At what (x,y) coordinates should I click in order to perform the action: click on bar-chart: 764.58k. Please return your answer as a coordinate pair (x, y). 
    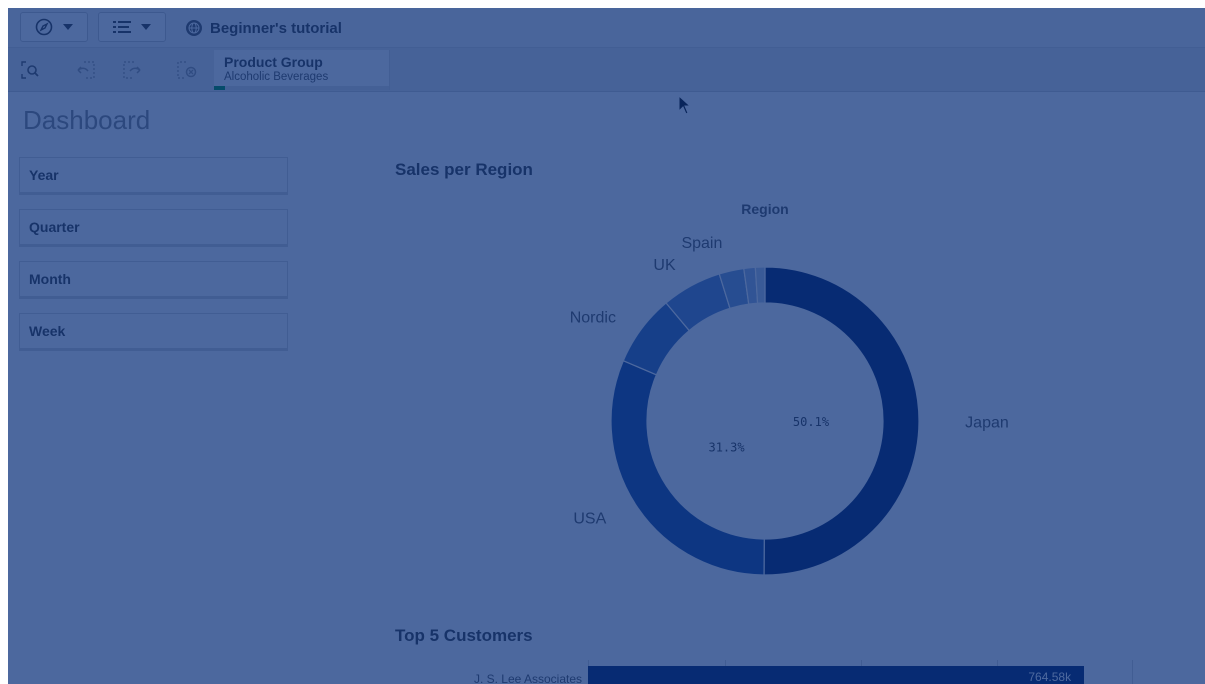
    Looking at the image, I should click on (860, 672).